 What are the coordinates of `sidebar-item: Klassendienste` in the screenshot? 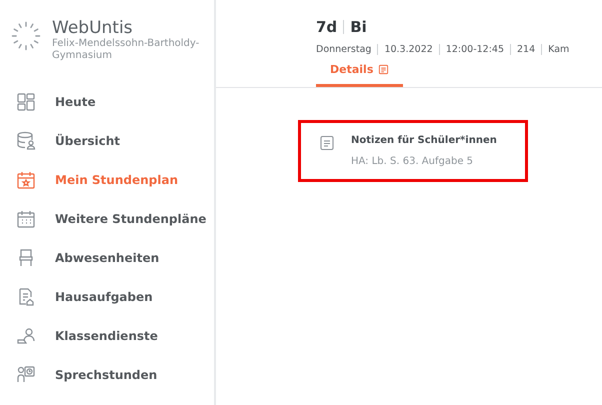 It's located at (107, 335).